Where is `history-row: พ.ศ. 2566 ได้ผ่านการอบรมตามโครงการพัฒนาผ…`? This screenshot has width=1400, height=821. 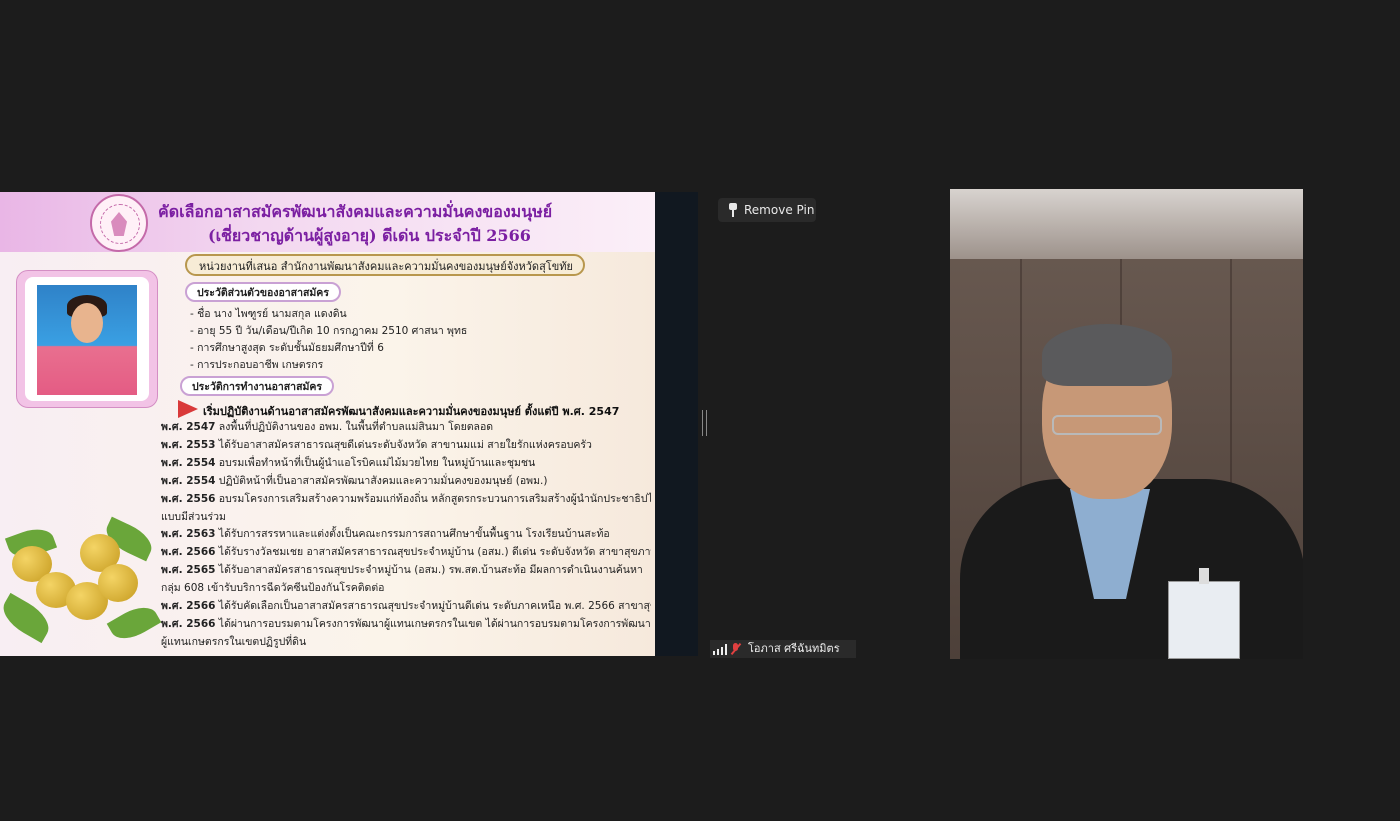 history-row: พ.ศ. 2566 ได้ผ่านการอบรมตามโครงการพัฒนาผ… is located at coordinates (406, 625).